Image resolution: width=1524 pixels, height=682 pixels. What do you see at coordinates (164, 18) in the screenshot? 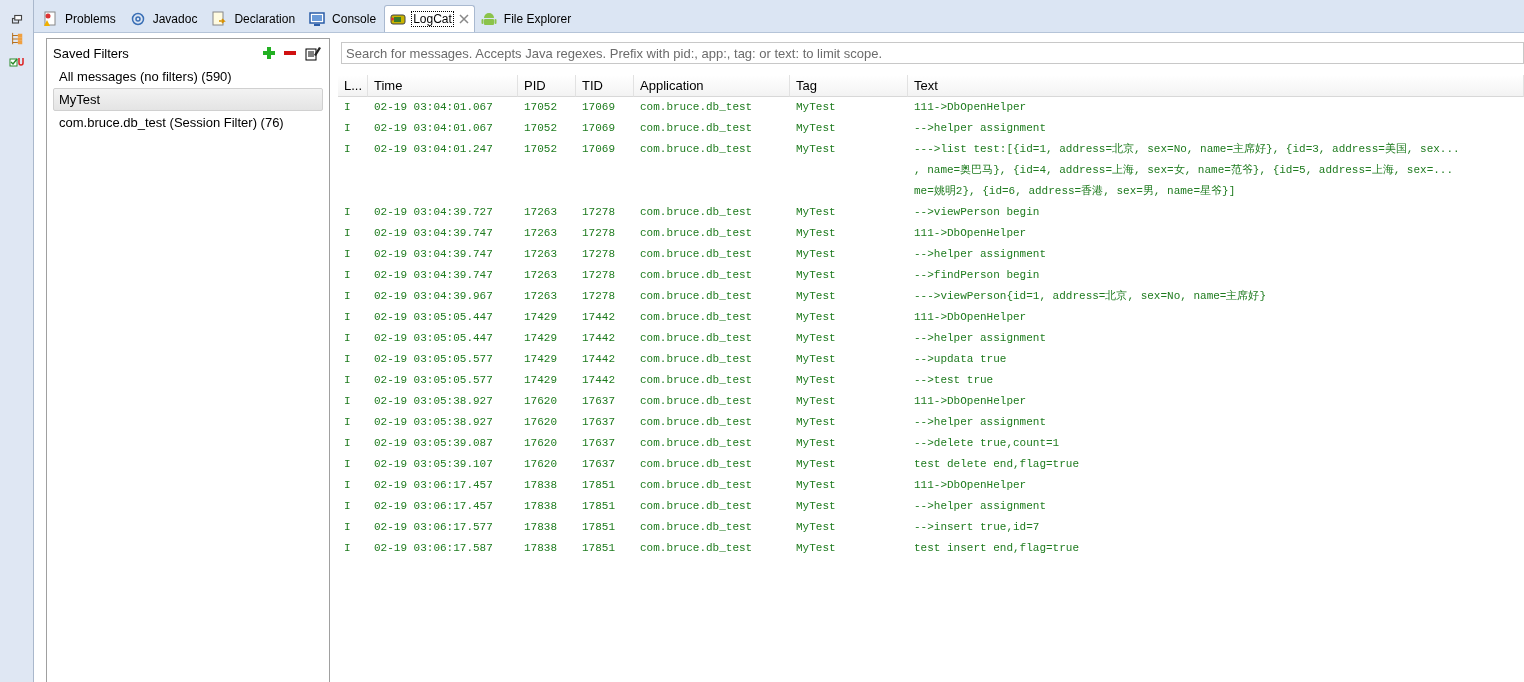
I see `view-tab: Javadoc` at bounding box center [164, 18].